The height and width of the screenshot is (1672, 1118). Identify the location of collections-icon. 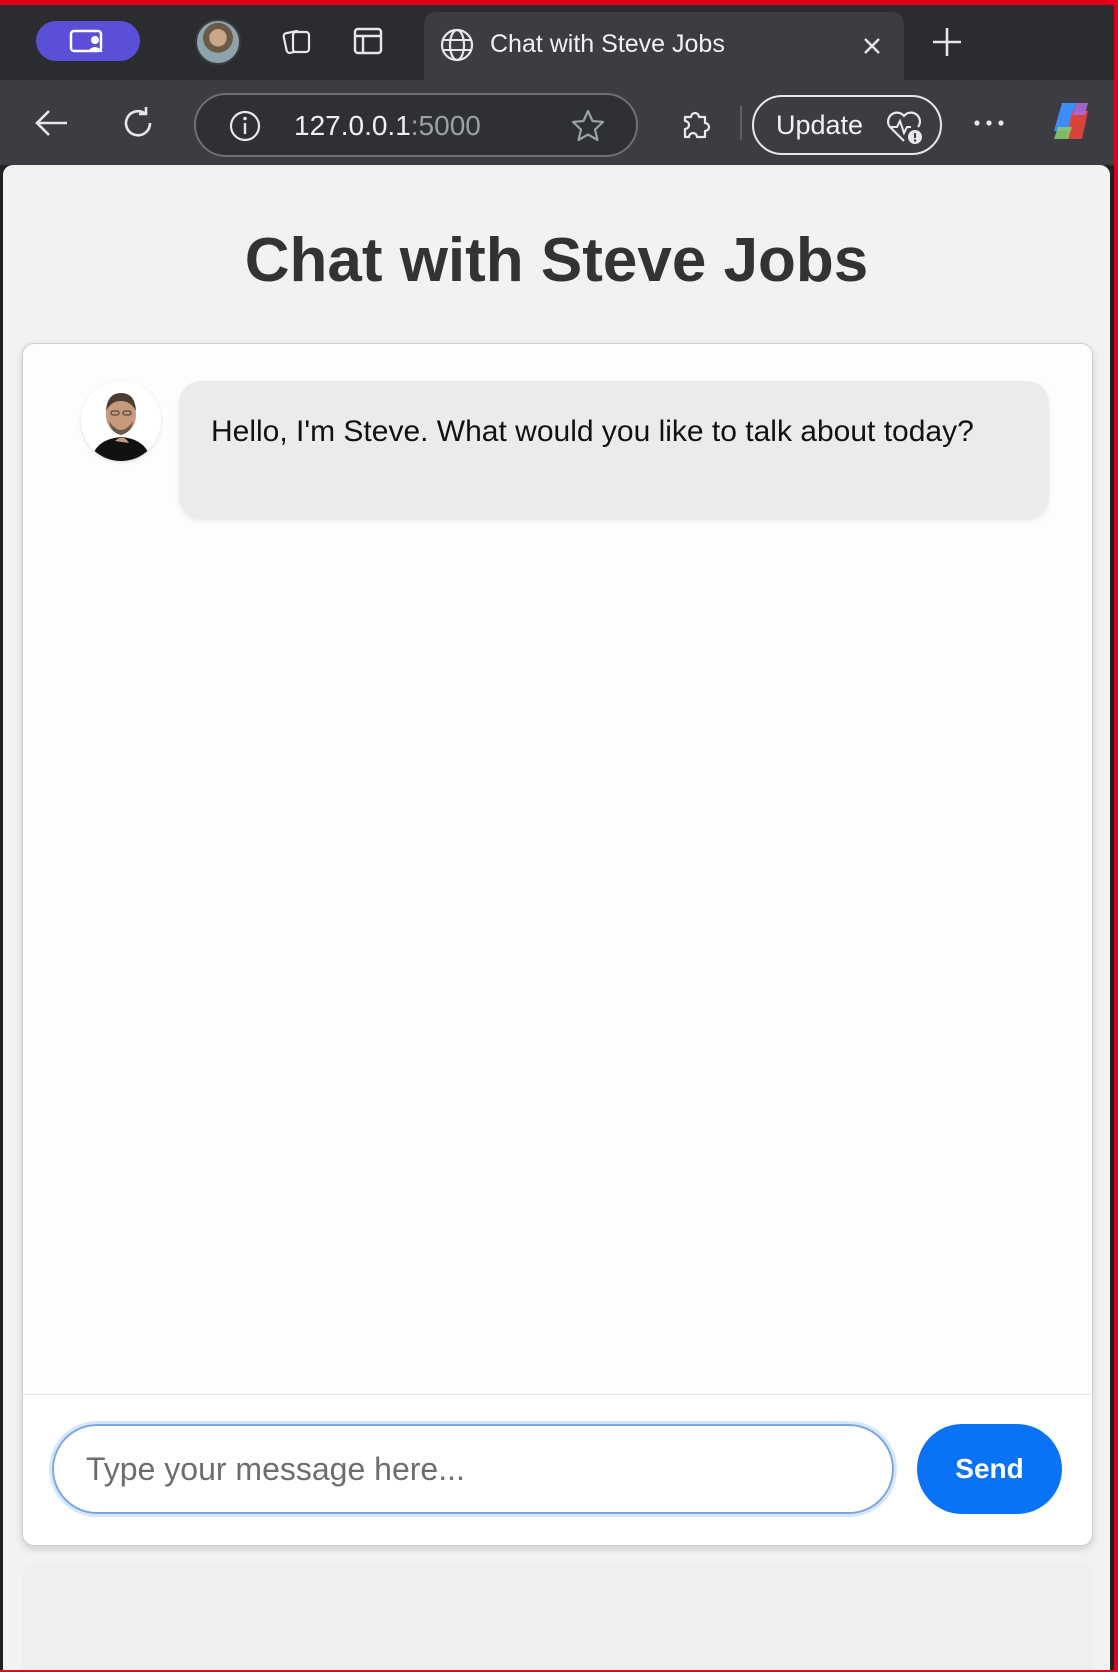
(296, 42).